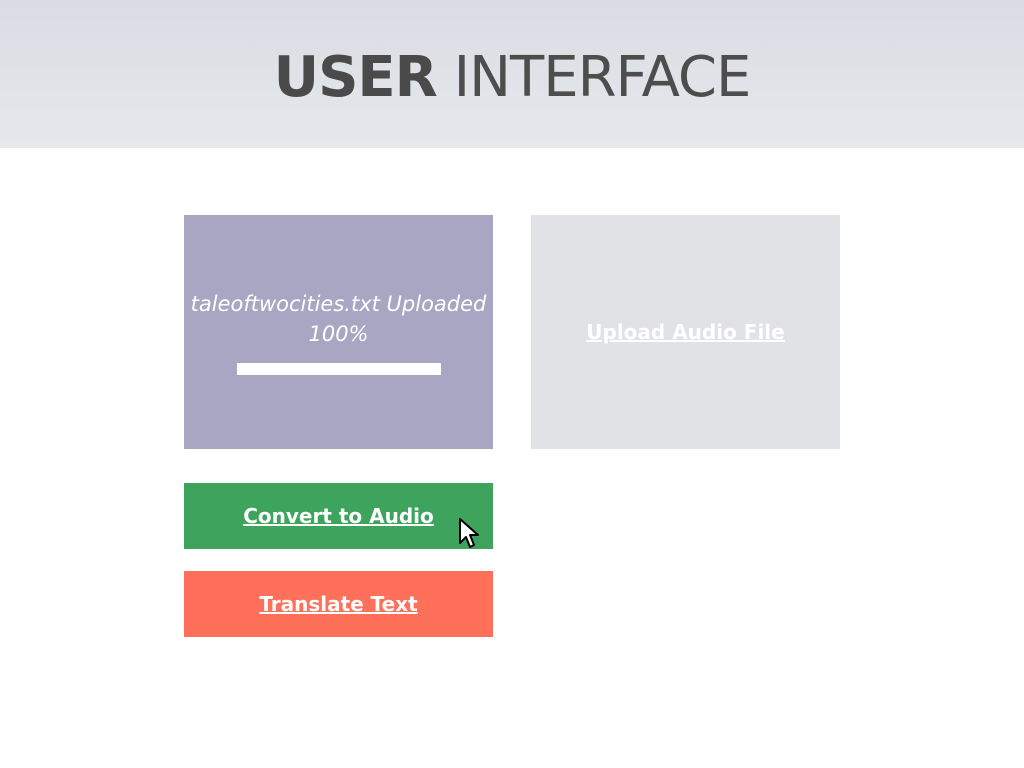 Image resolution: width=1024 pixels, height=768 pixels. Describe the element at coordinates (602, 77) in the screenshot. I see `page-title-light: INTERFACE` at that location.